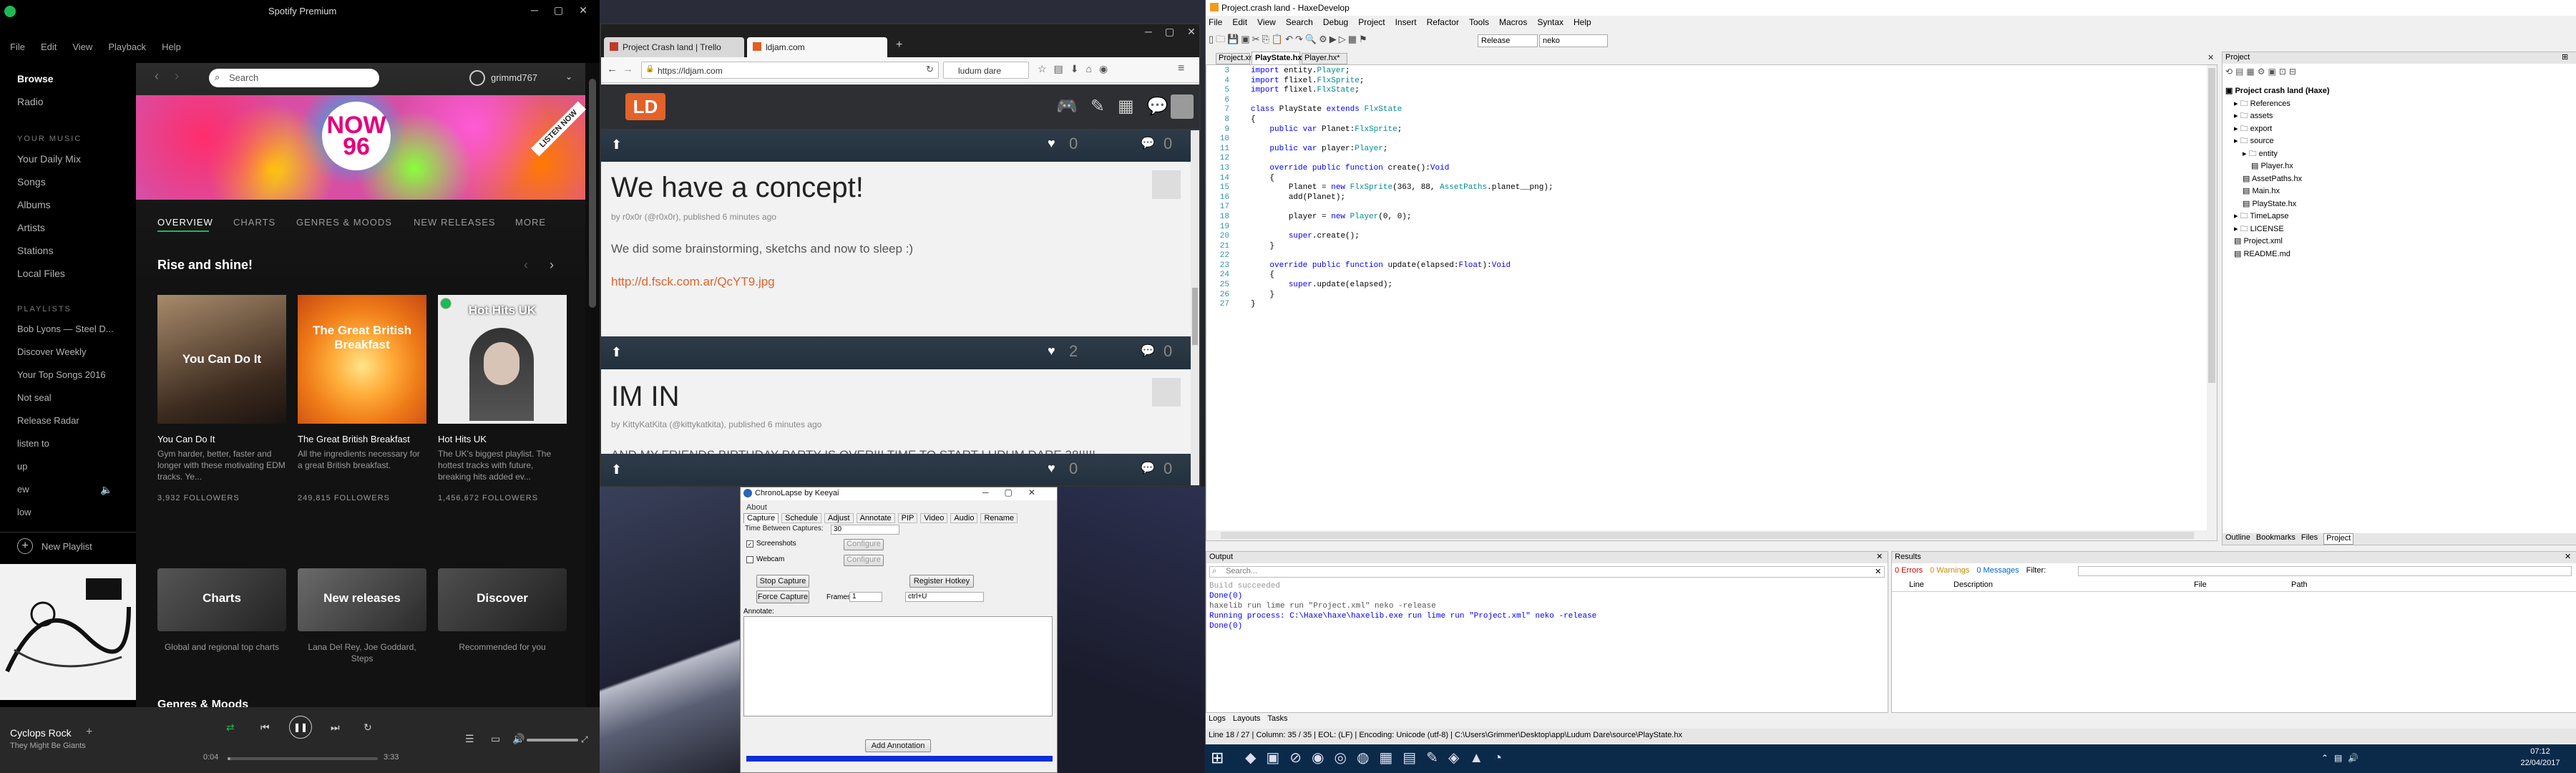 This screenshot has width=2576, height=773. What do you see at coordinates (61, 374) in the screenshot?
I see `playlist-item: Your Top Songs 2016` at bounding box center [61, 374].